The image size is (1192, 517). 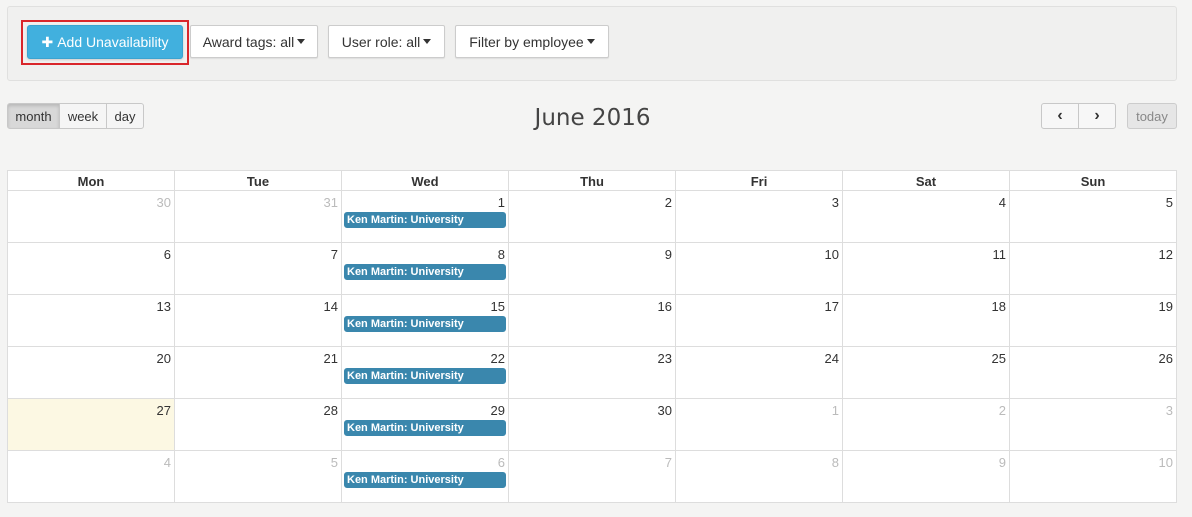 I want to click on week-row: 30 31 1 Ken Martin: University 2 3 4 5, so click(x=592, y=216).